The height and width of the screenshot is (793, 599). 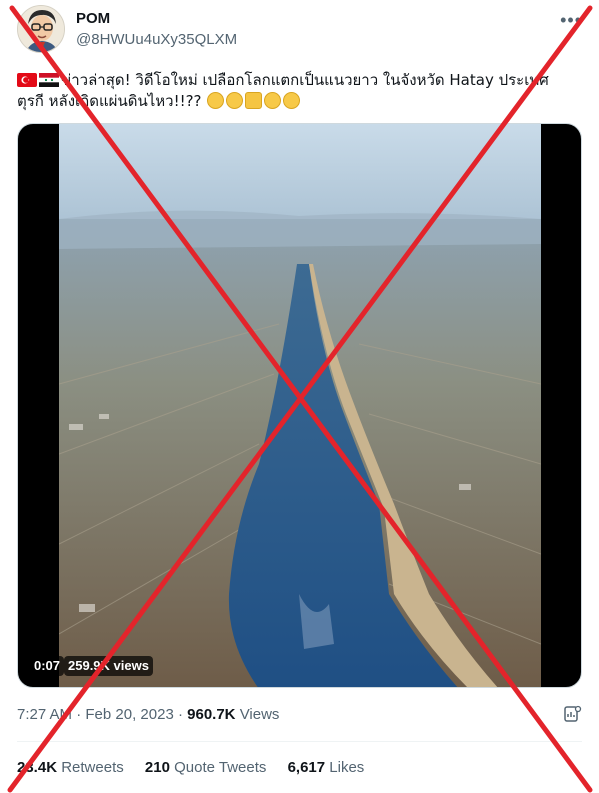 What do you see at coordinates (235, 100) in the screenshot?
I see `monocle-face-icon` at bounding box center [235, 100].